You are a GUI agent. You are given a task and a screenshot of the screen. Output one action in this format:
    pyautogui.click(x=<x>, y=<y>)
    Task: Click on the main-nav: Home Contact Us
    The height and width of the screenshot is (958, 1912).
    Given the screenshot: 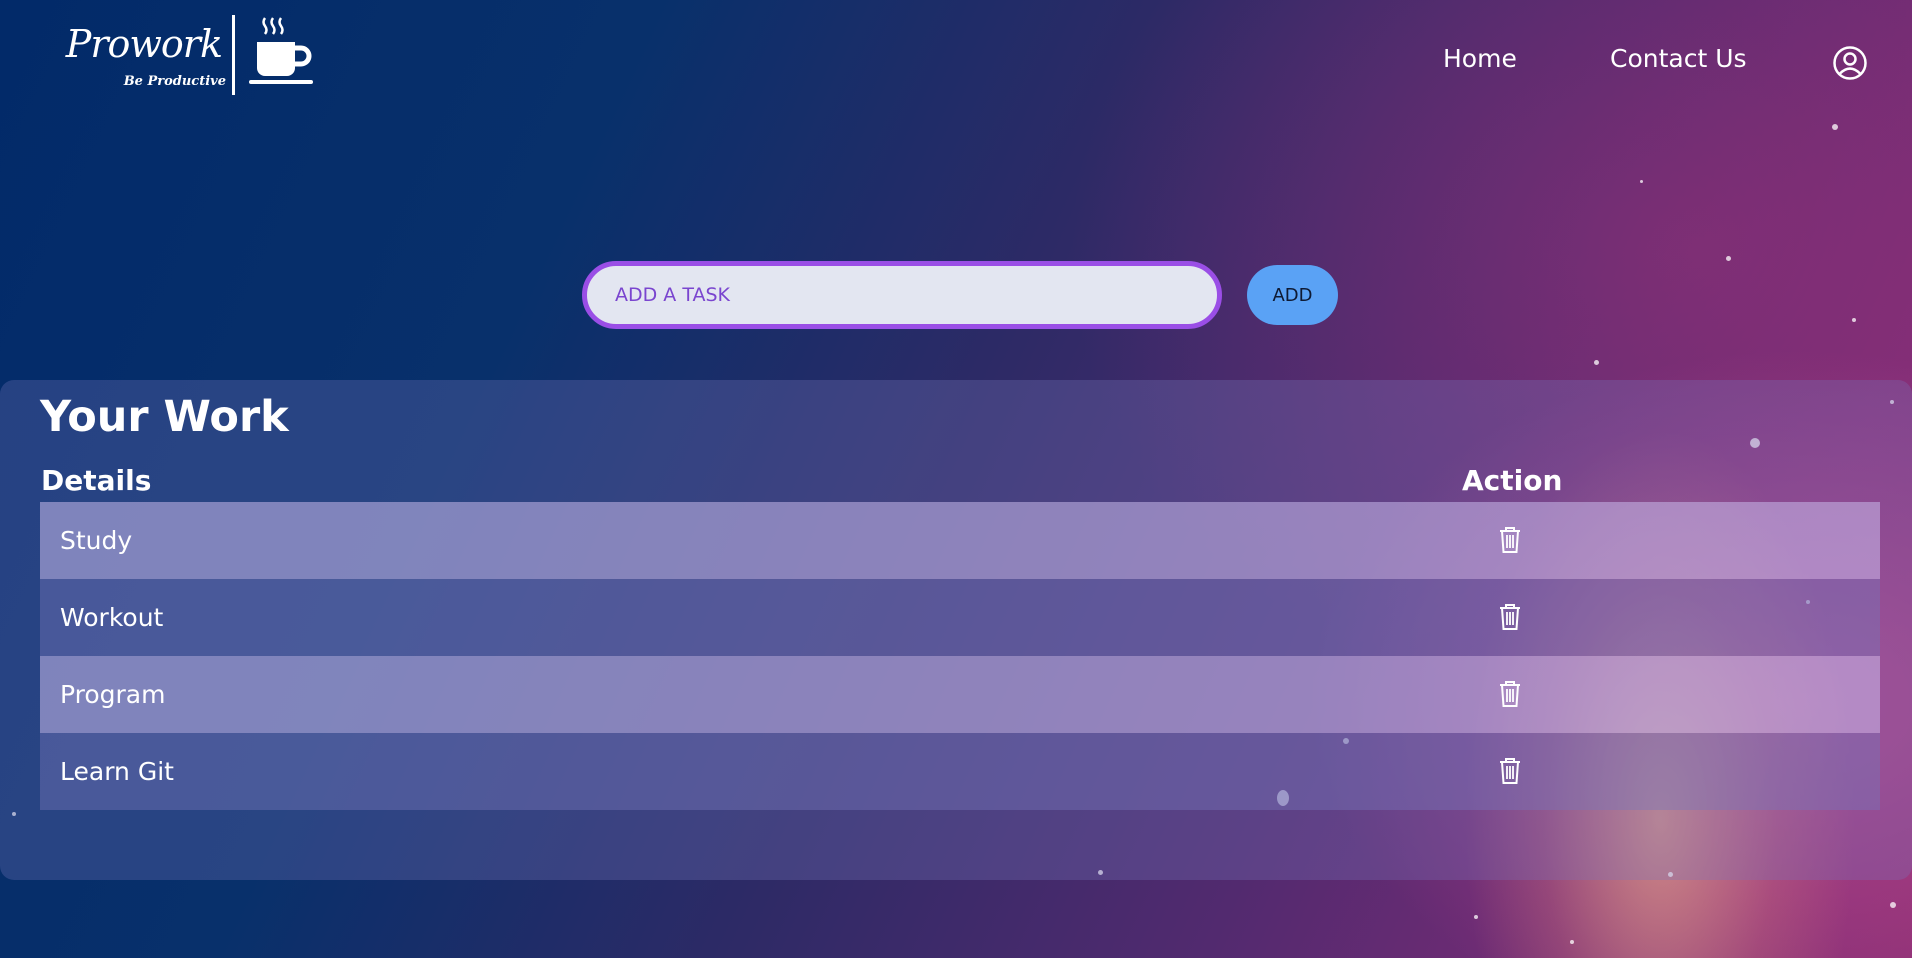 What is the action you would take?
    pyautogui.click(x=956, y=62)
    